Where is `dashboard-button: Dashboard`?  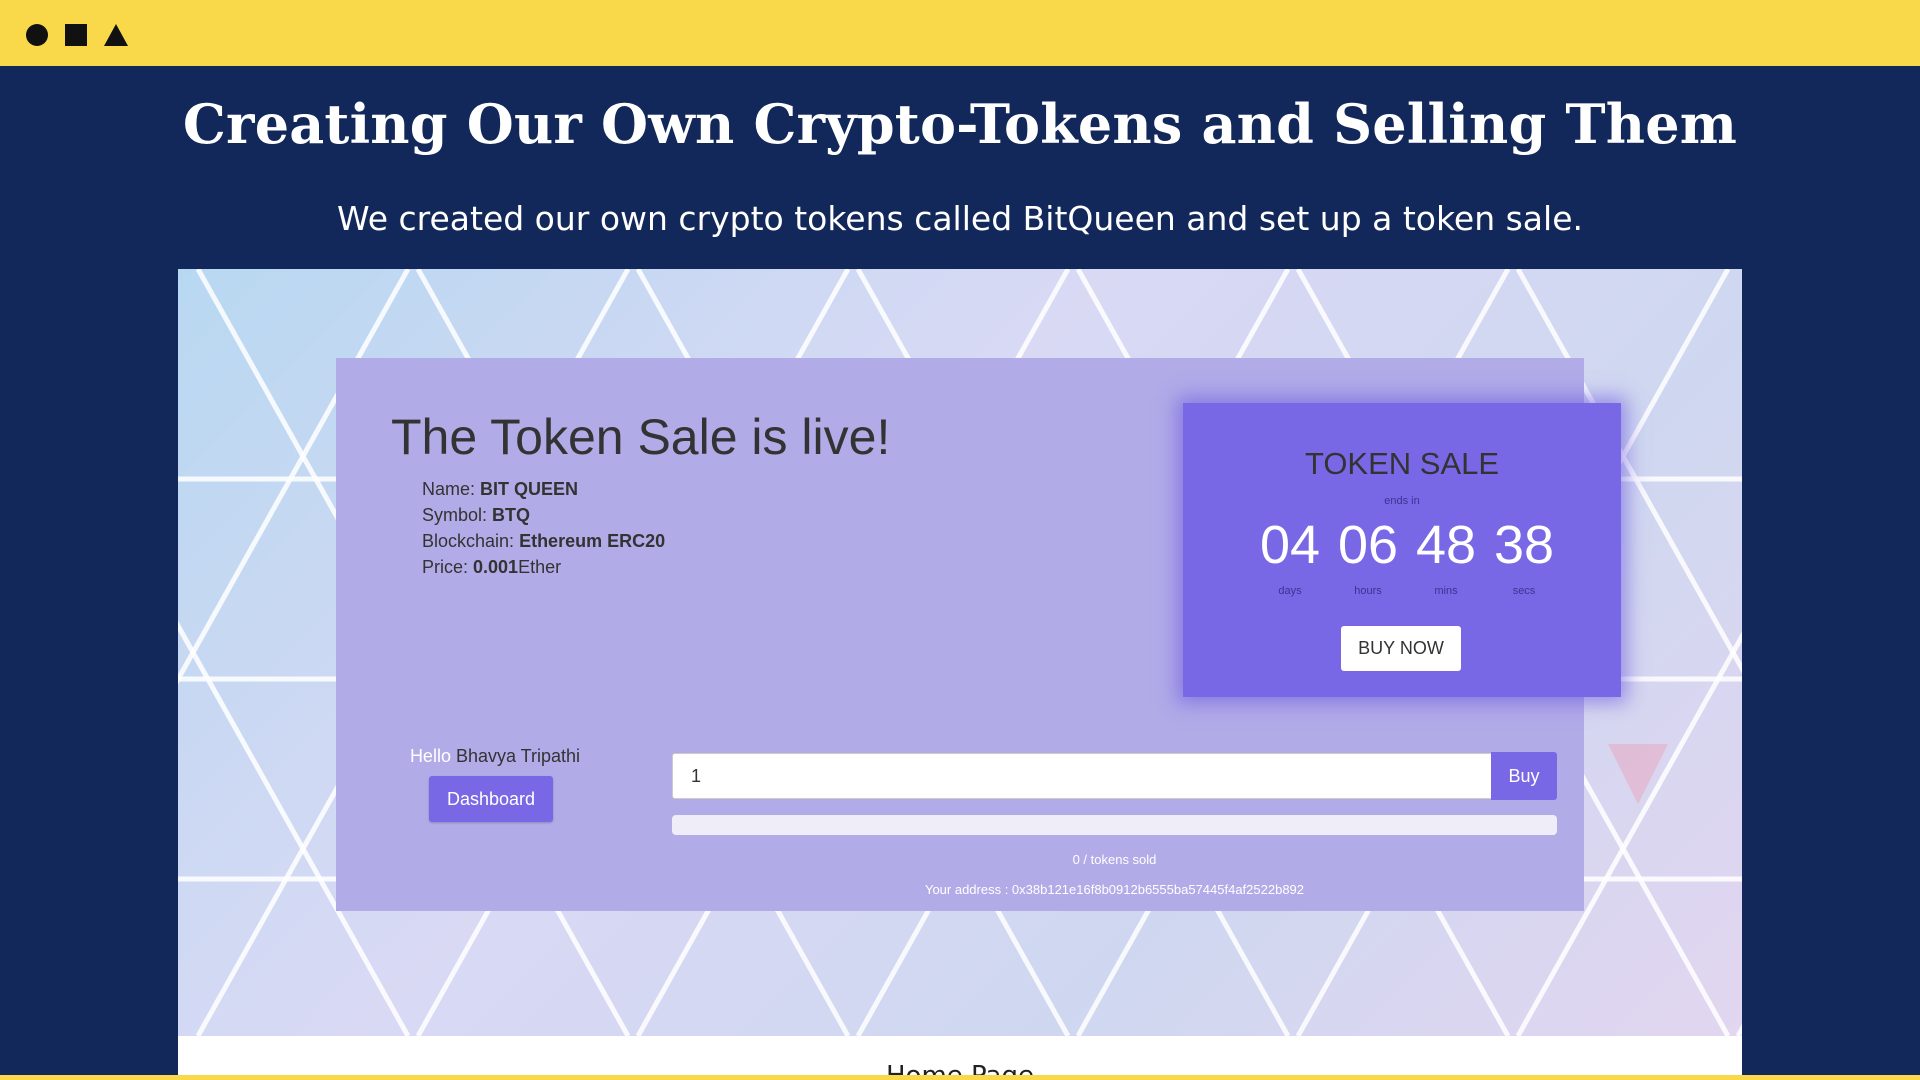
dashboard-button: Dashboard is located at coordinates (491, 799).